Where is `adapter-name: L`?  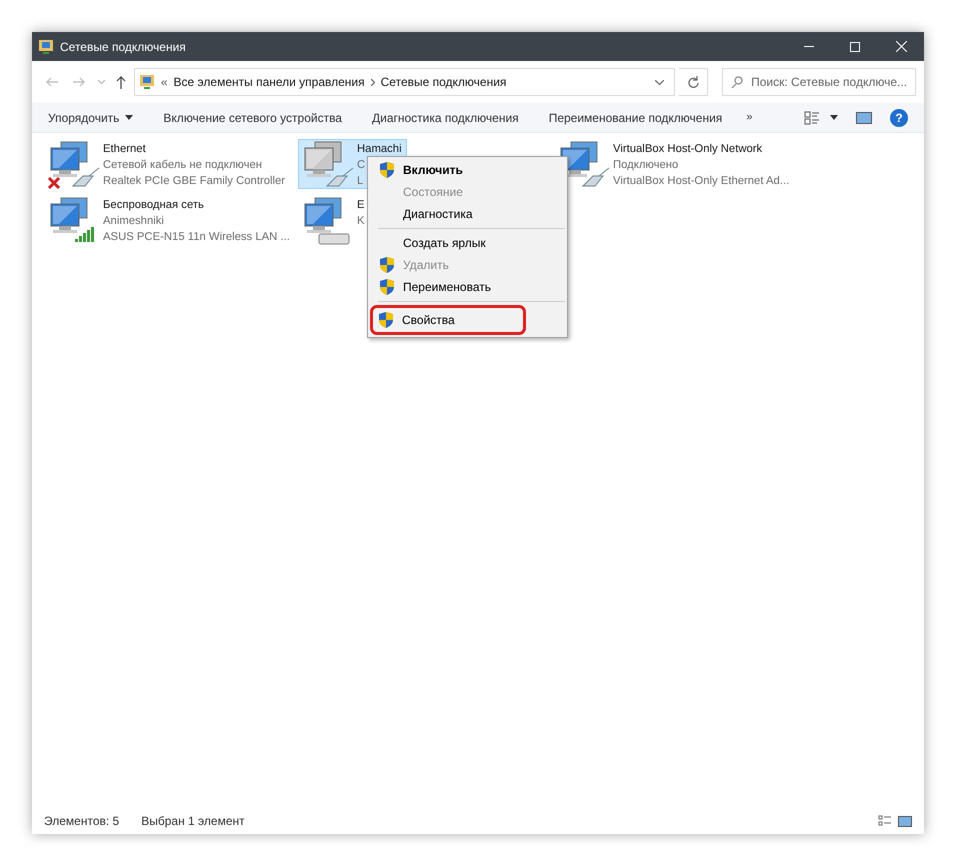 adapter-name: L is located at coordinates (360, 181).